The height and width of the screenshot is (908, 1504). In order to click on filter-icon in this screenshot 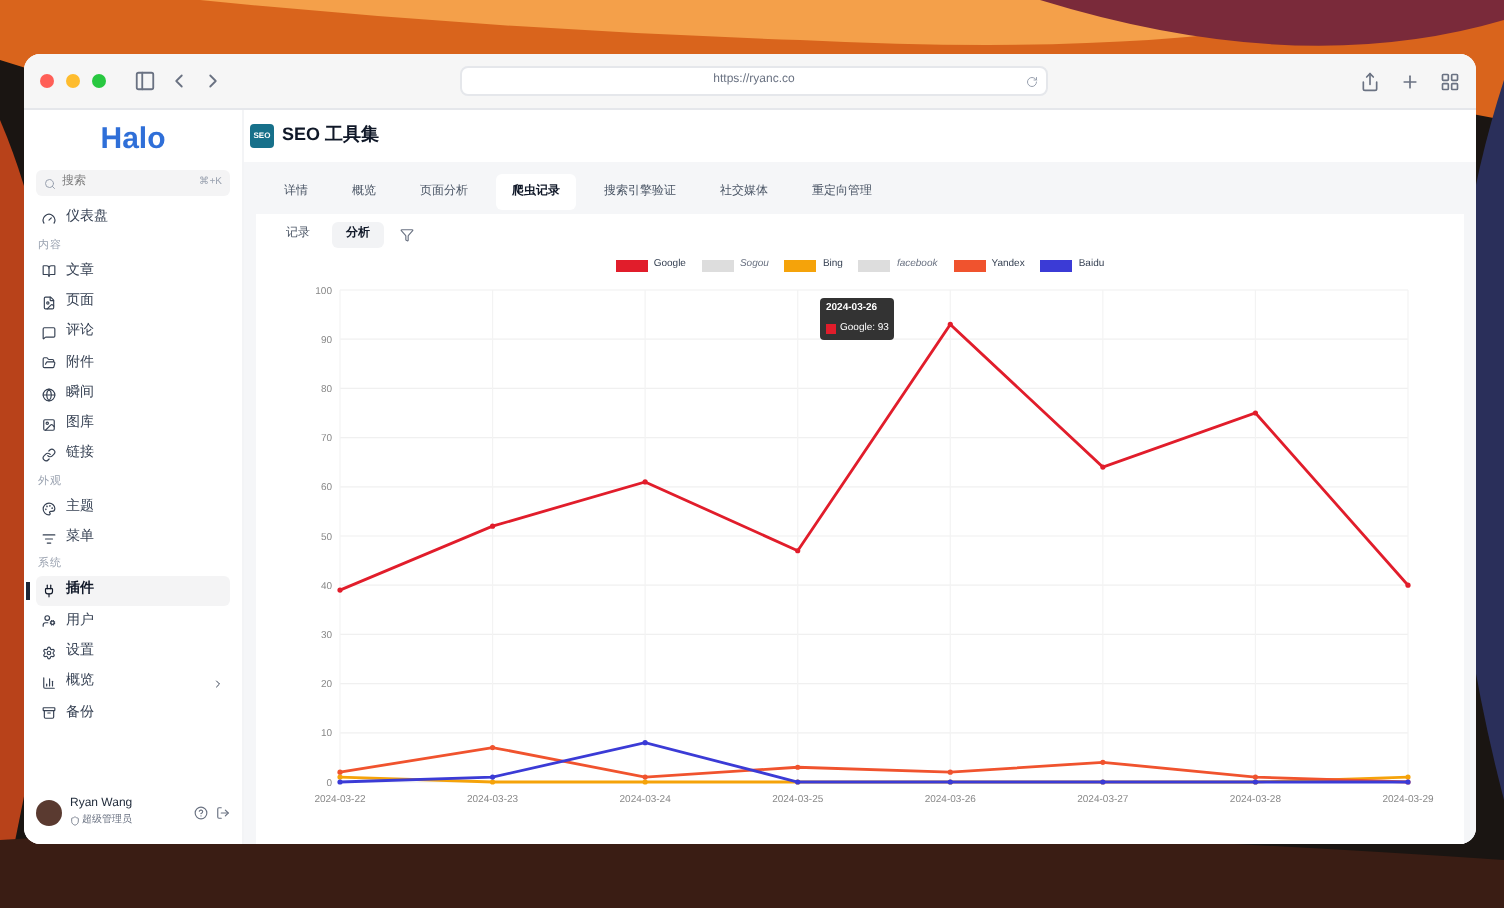, I will do `click(407, 234)`.